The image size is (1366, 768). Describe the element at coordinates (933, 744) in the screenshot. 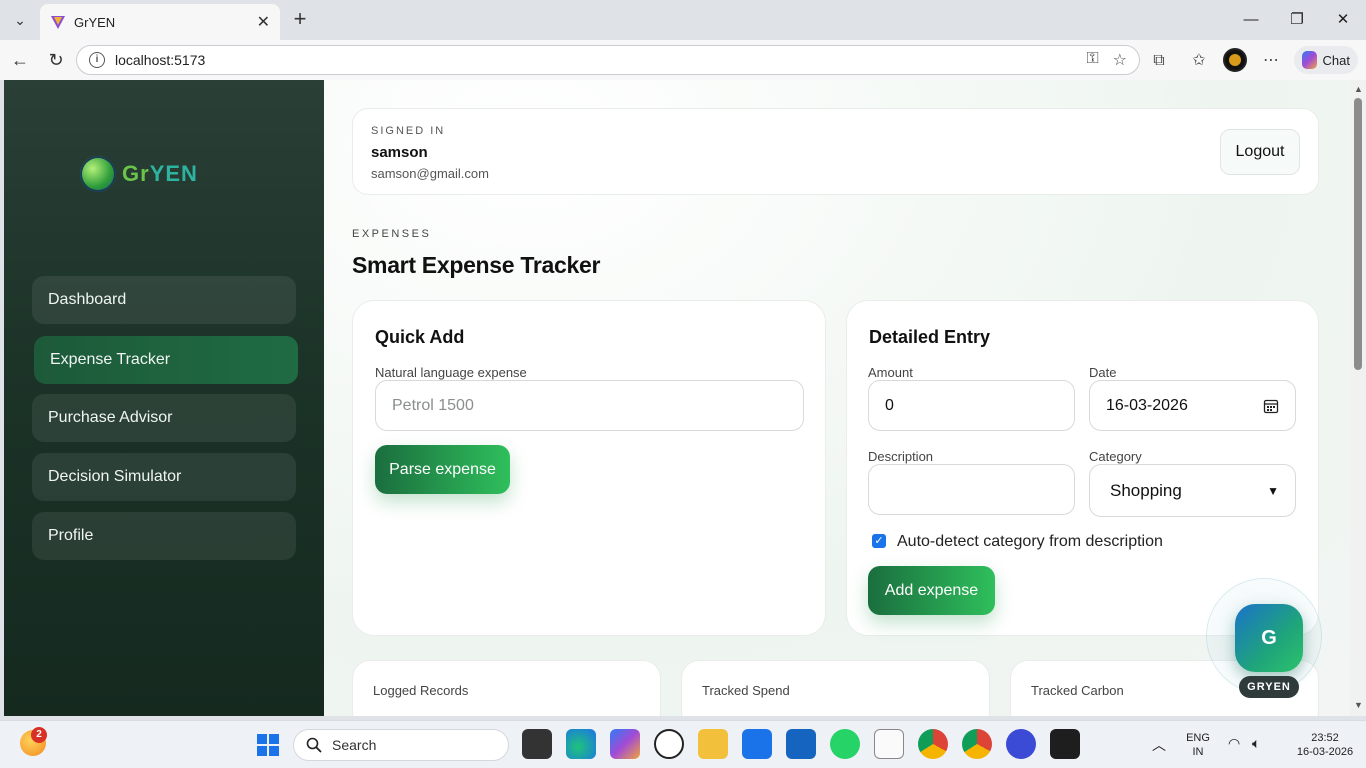

I see `chrome-icon` at that location.